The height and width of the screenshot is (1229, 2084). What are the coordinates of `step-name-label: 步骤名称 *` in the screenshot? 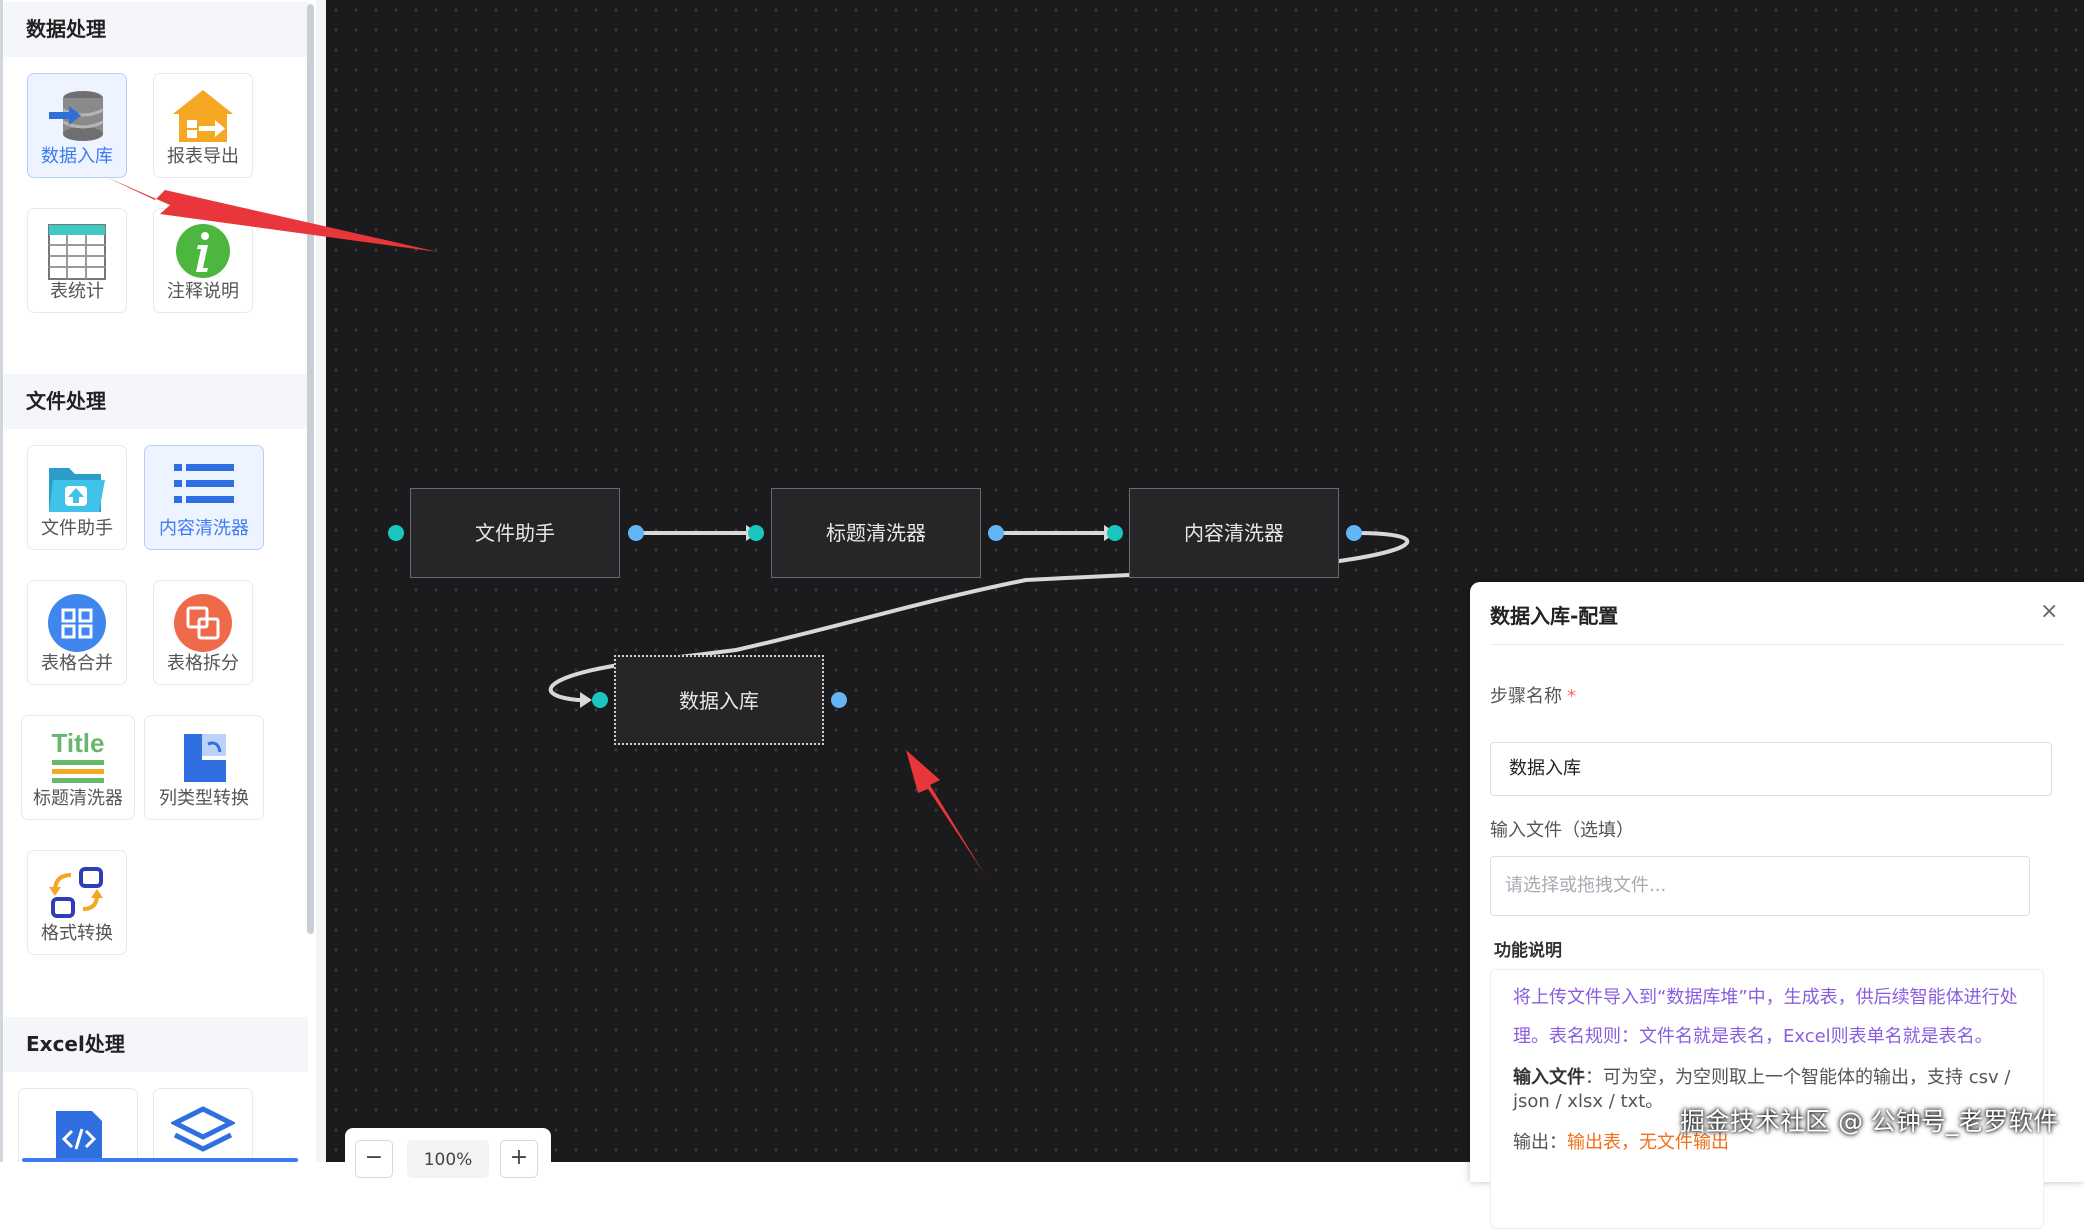 It's located at (1533, 695).